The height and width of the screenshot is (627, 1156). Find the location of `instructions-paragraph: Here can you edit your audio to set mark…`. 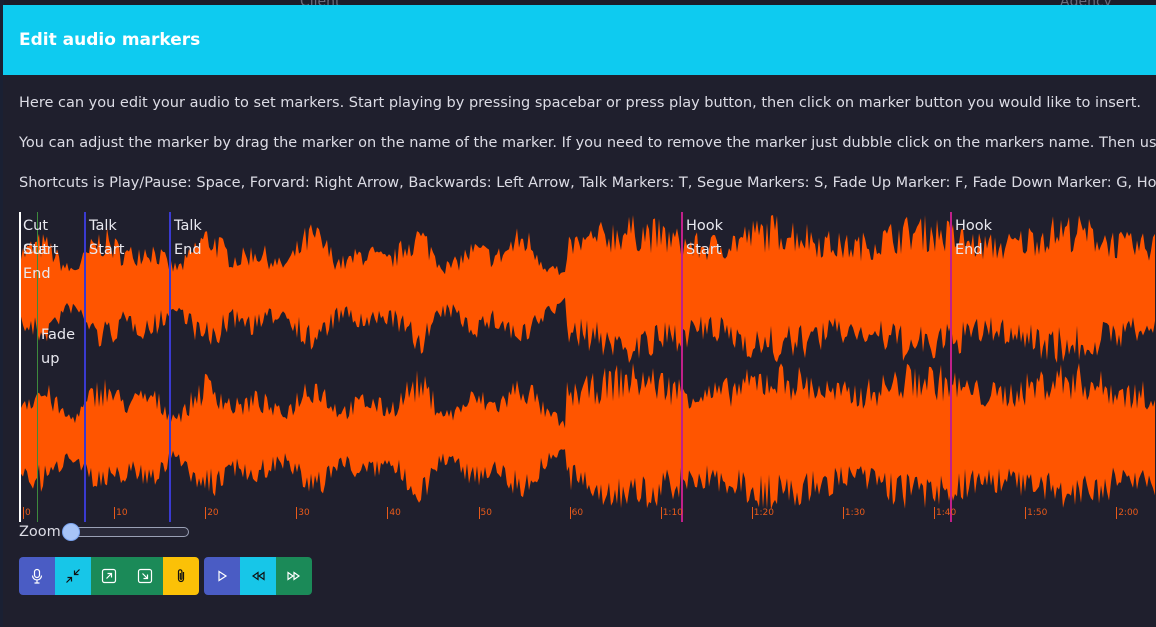

instructions-paragraph: Here can you edit your audio to set mark… is located at coordinates (580, 103).